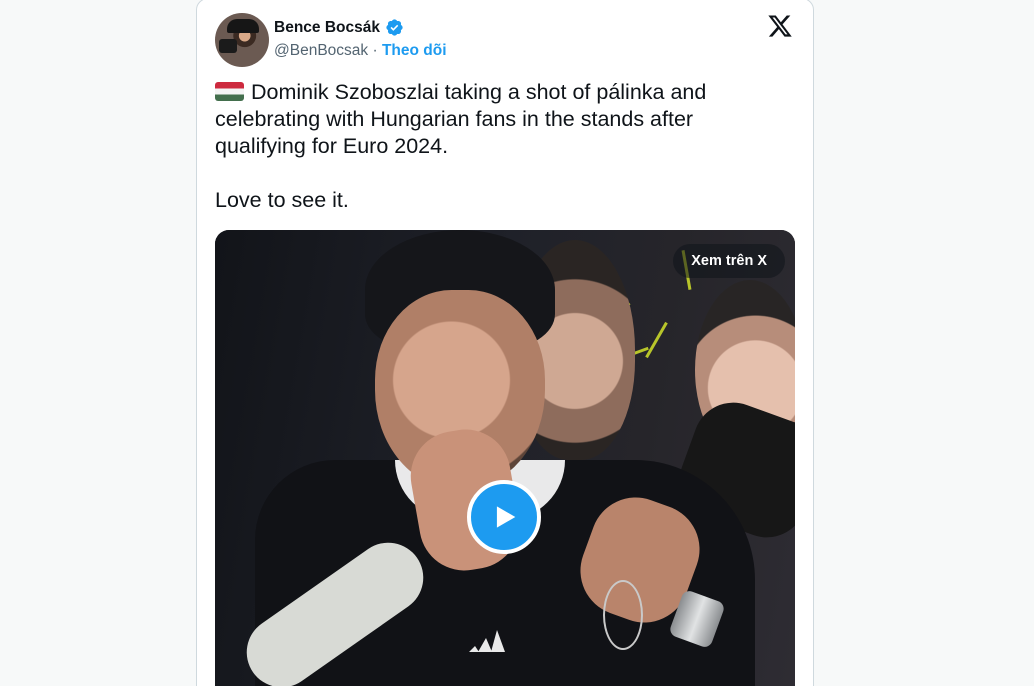  I want to click on author-handle: @BenBocsak, so click(321, 50).